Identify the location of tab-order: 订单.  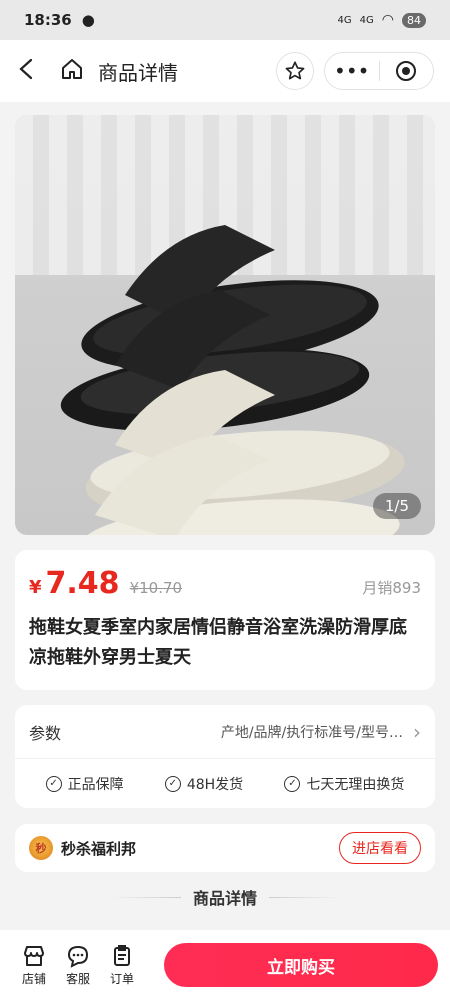
(122, 965).